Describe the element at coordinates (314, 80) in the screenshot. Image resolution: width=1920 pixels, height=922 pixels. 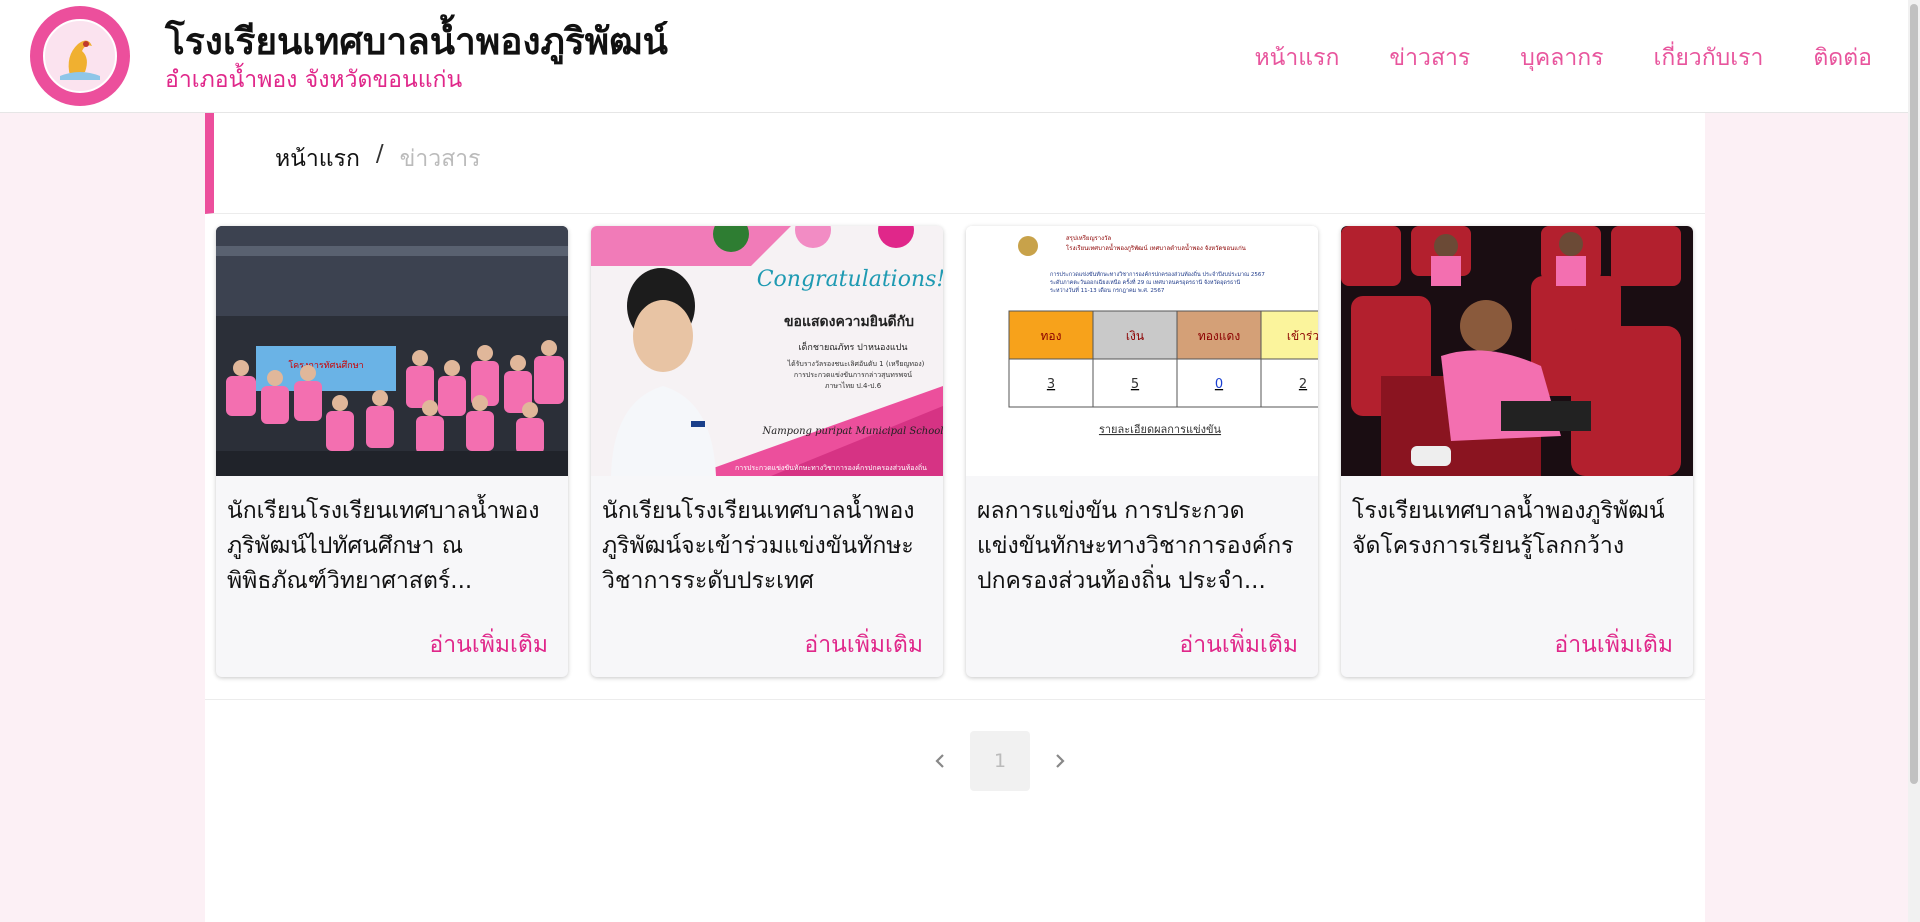
I see `site-subtitle: อำเภอน้ำพอง จังหวัดขอนแก่น` at that location.